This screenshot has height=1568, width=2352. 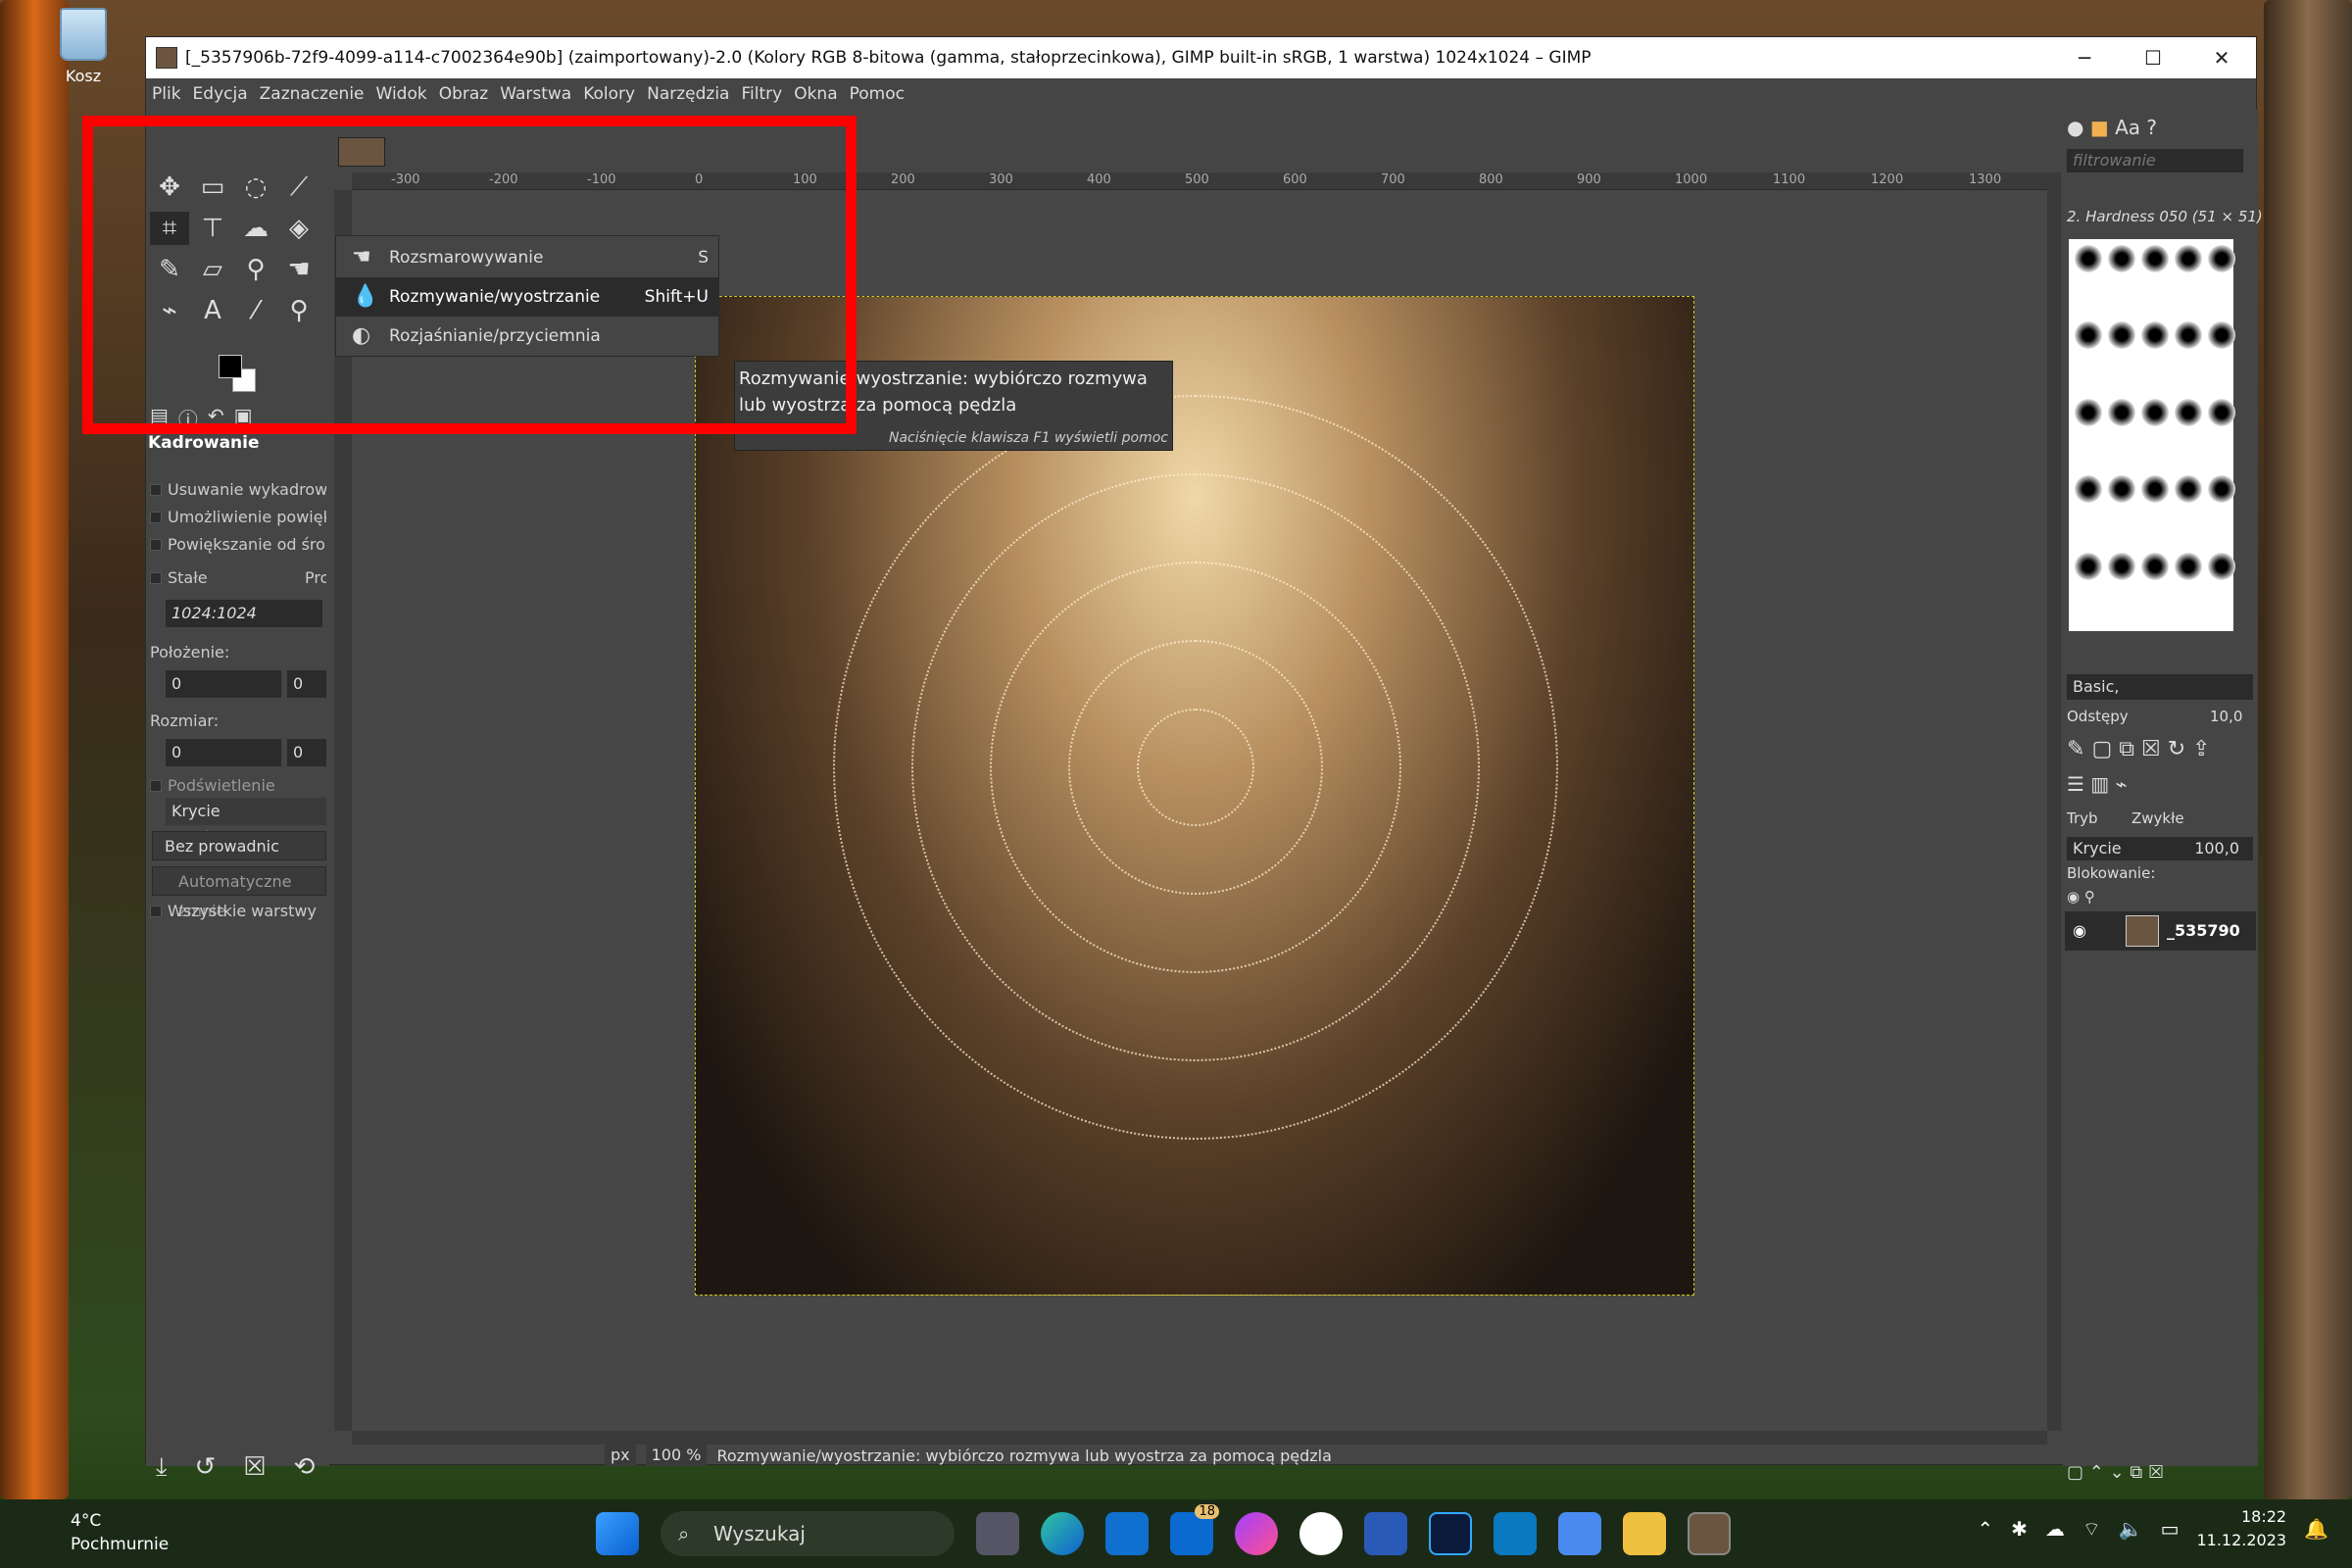 What do you see at coordinates (2153, 58) in the screenshot?
I see `maximize-button: ☐` at bounding box center [2153, 58].